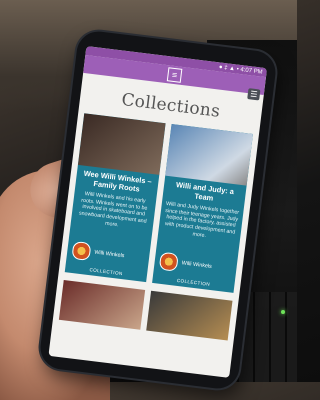  I want to click on list-view-icon: ☰, so click(254, 94).